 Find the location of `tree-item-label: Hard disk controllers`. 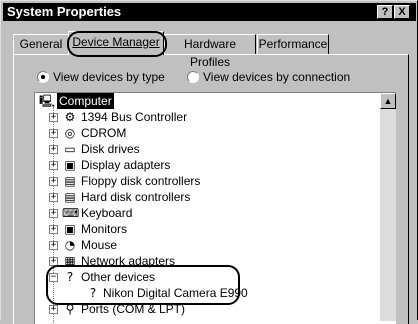

tree-item-label: Hard disk controllers is located at coordinates (136, 197).